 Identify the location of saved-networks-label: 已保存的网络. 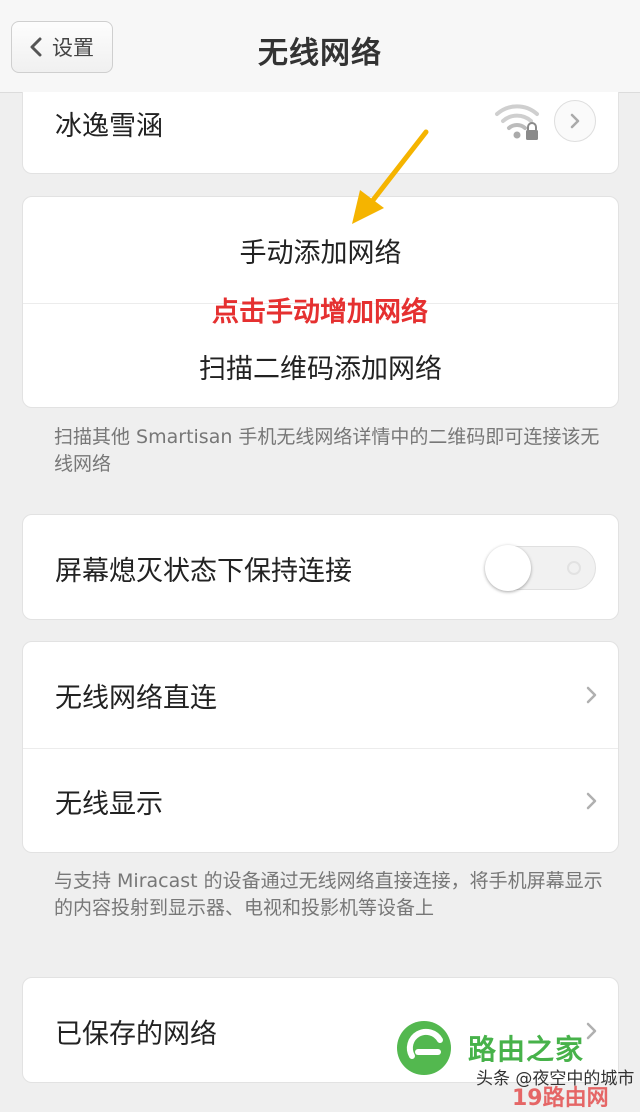
(136, 1034).